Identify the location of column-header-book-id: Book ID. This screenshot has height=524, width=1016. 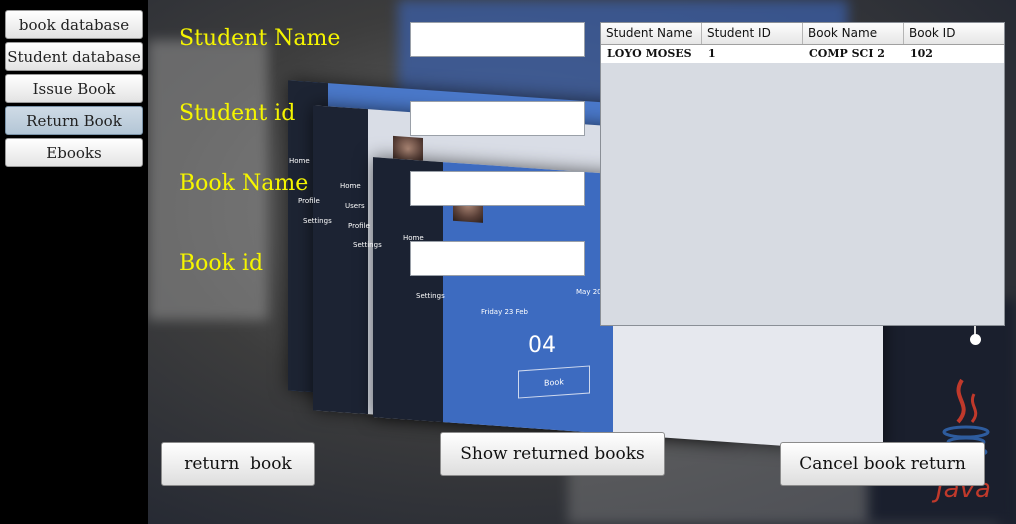
(954, 33).